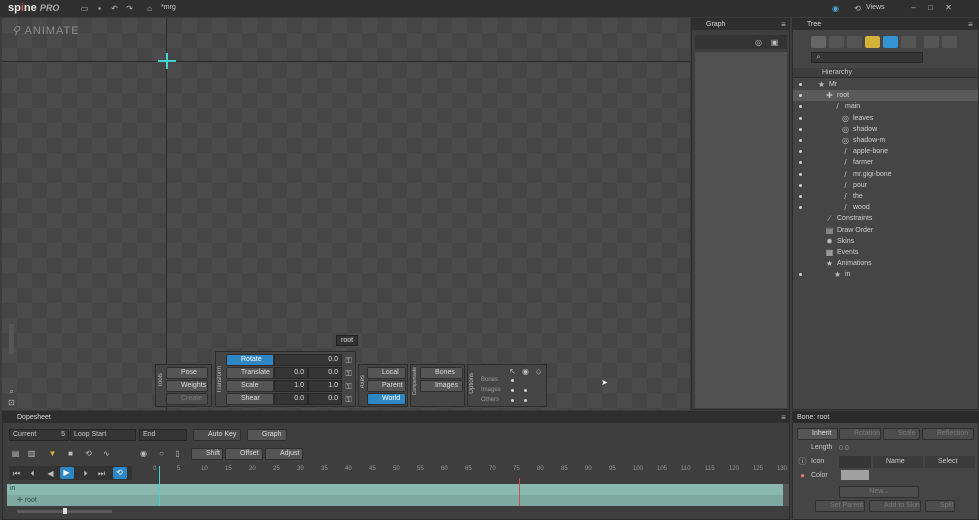 The image size is (979, 520). What do you see at coordinates (783, 417) in the screenshot?
I see `menu-icon: ≡` at bounding box center [783, 417].